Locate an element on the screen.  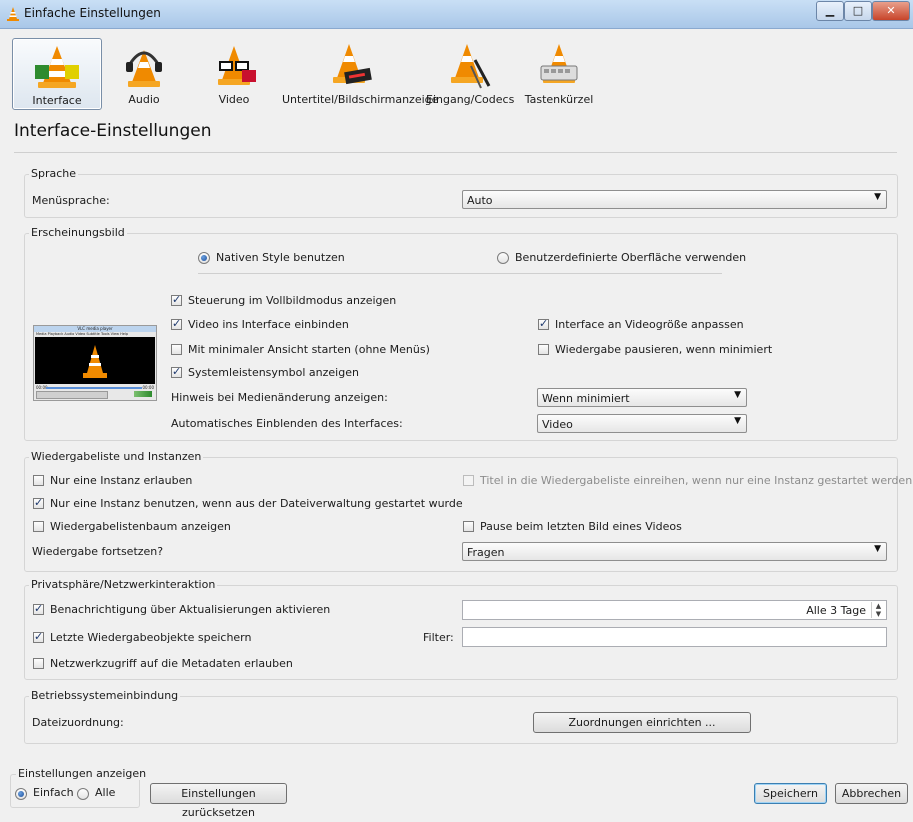
systray-checkbox is located at coordinates (176, 371).